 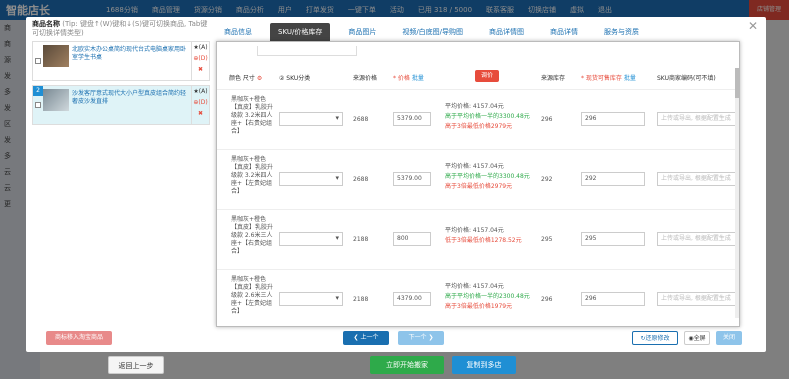 I want to click on batch-stock-link: 批量, so click(x=630, y=78).